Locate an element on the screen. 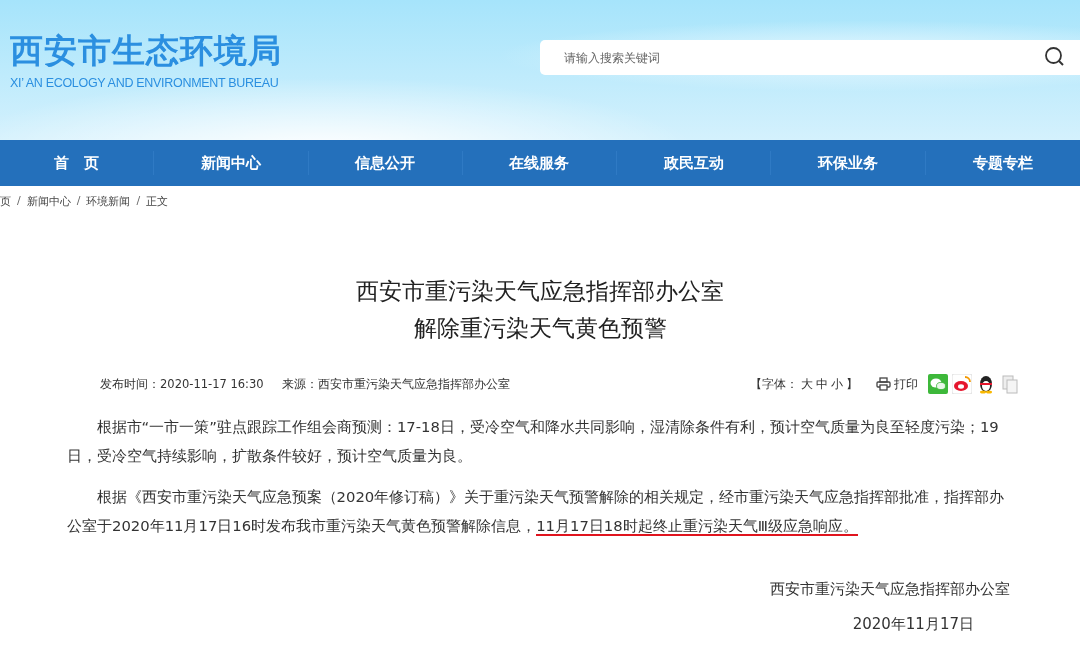 This screenshot has height=648, width=1080. article-source: 来源：西安市重污染天气应急指挥部办公室 is located at coordinates (395, 384).